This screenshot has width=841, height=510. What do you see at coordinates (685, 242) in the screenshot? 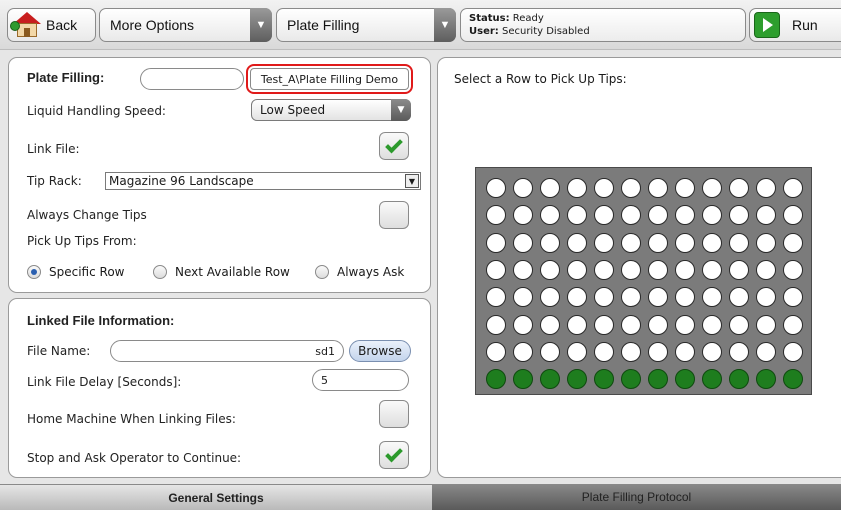
I see `well-r3-c8` at bounding box center [685, 242].